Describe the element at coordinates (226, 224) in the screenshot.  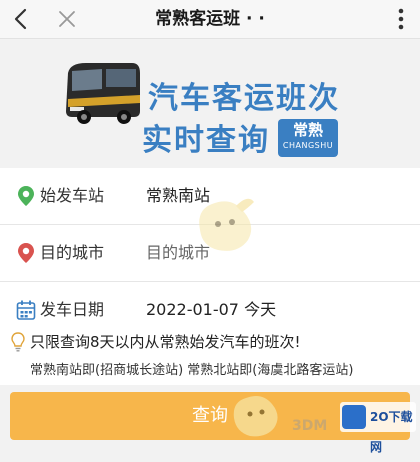
I see `mascot-watermark` at that location.